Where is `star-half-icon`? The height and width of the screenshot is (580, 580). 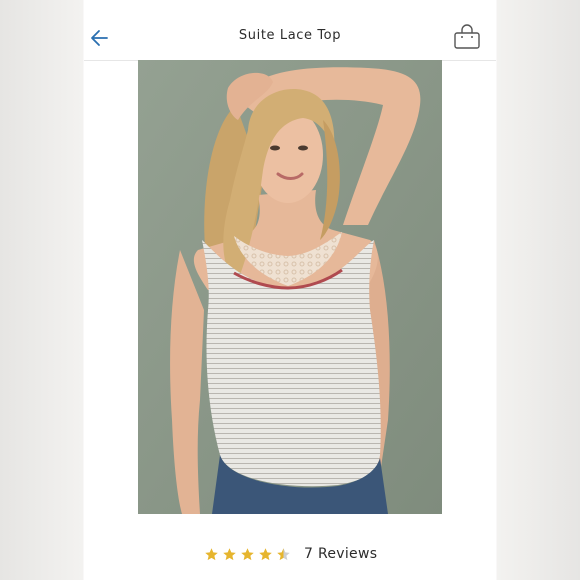
star-half-icon is located at coordinates (283, 553).